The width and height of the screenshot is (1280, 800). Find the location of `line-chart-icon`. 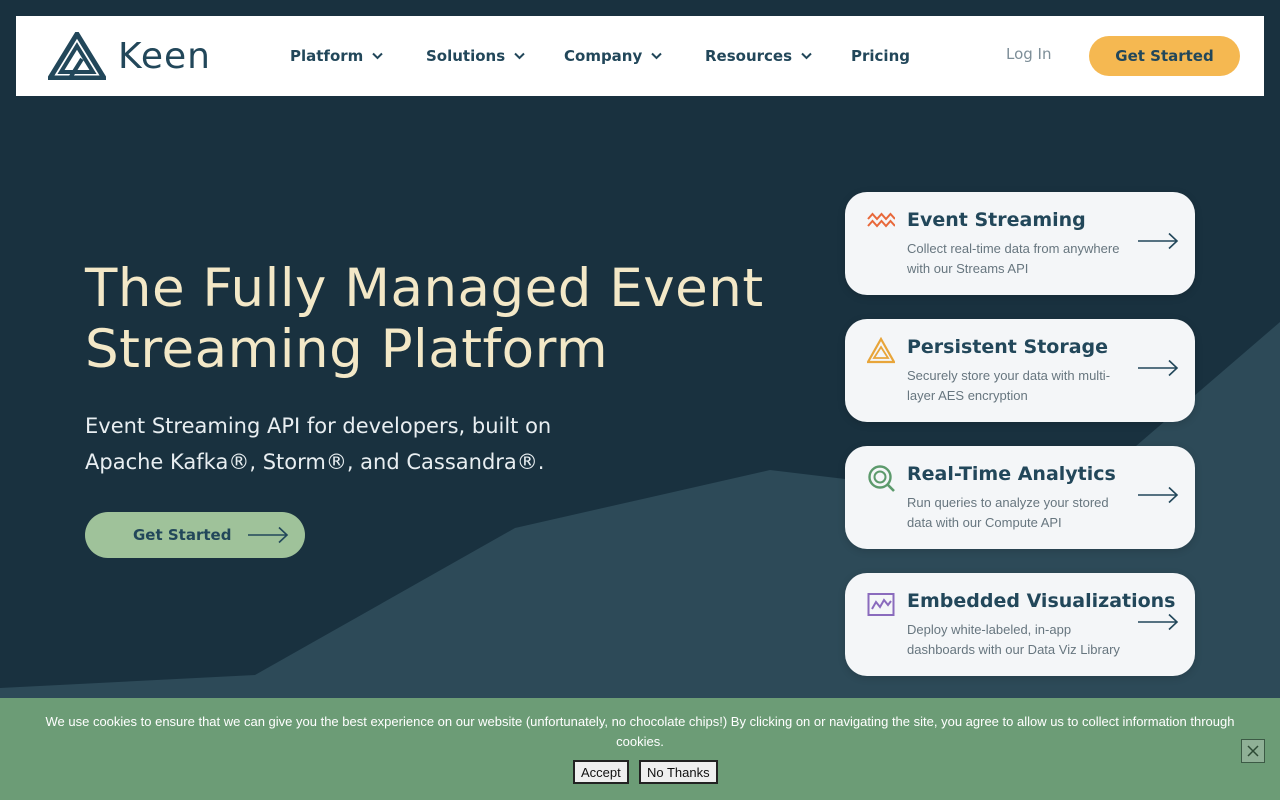

line-chart-icon is located at coordinates (881, 604).